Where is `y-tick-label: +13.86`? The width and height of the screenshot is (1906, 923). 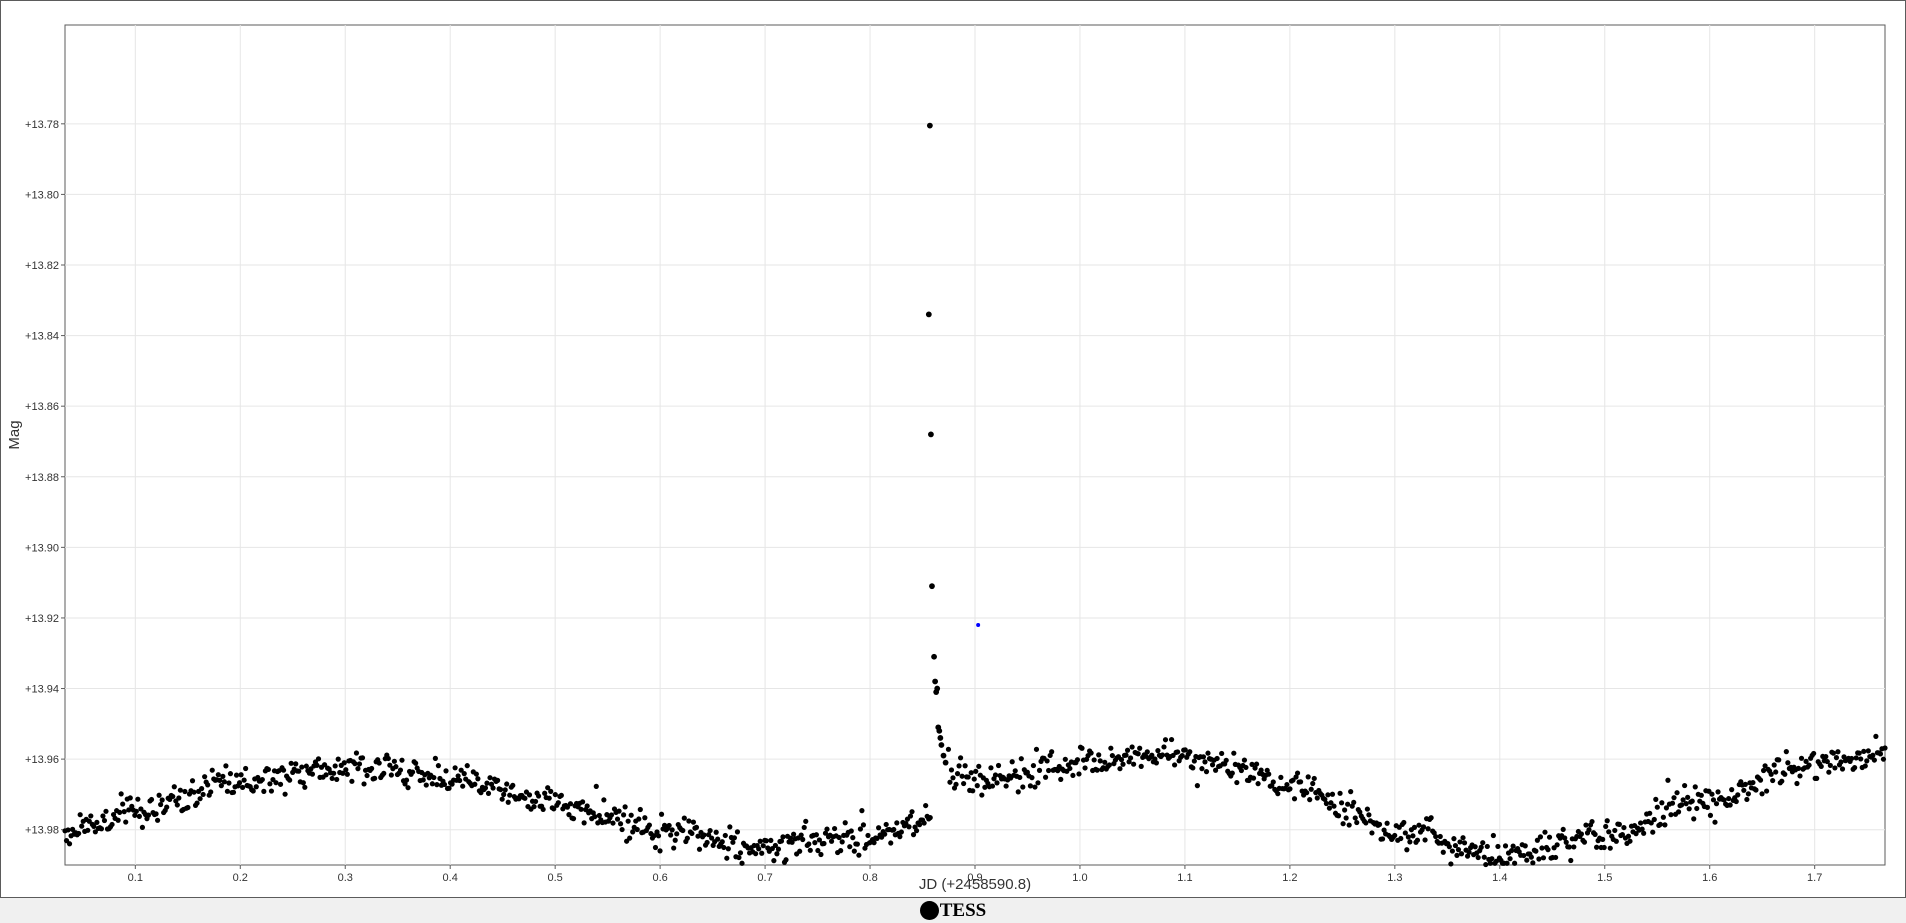 y-tick-label: +13.86 is located at coordinates (42, 407).